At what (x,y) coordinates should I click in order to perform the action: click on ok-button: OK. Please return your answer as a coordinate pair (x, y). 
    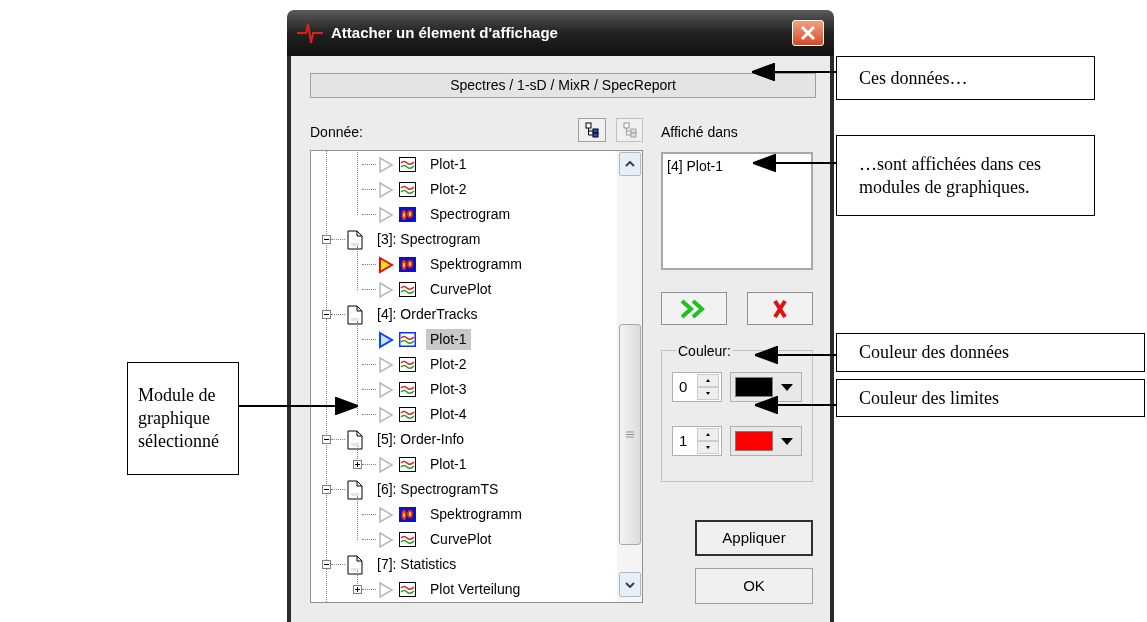
    Looking at the image, I should click on (754, 586).